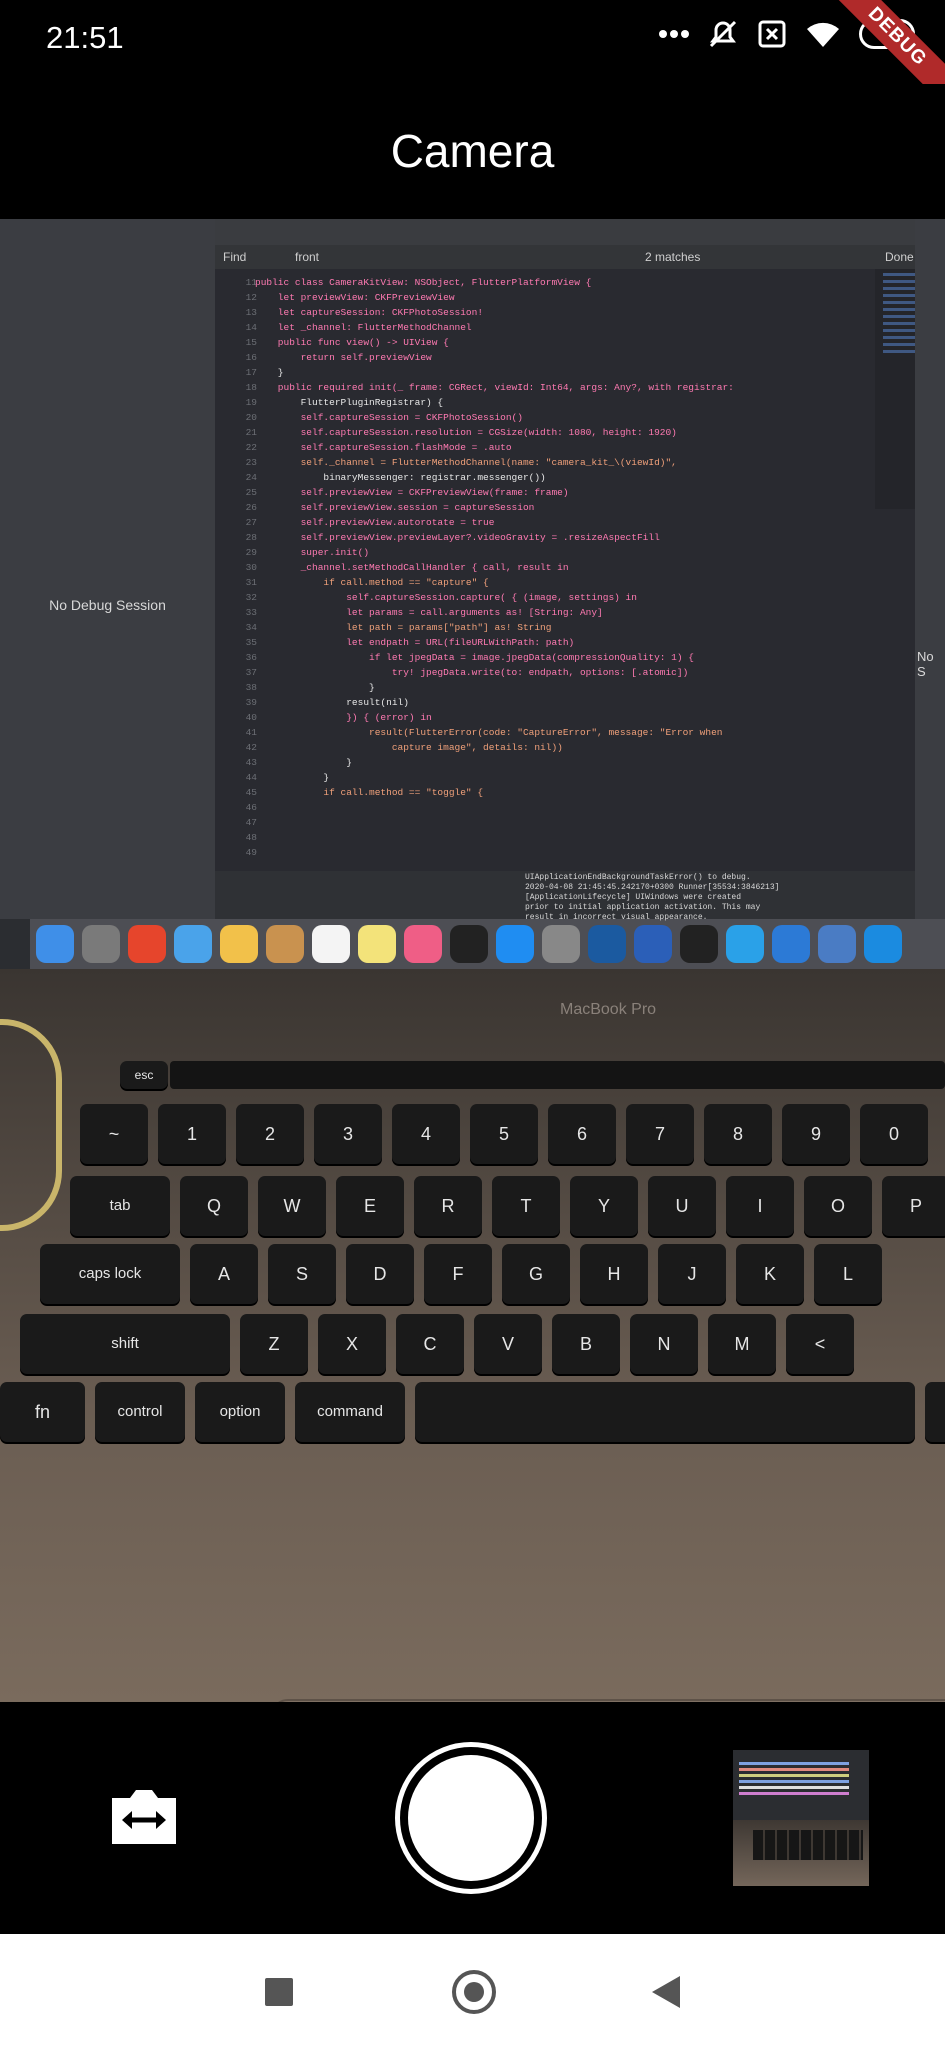 This screenshot has height=2048, width=945. What do you see at coordinates (526, 1206) in the screenshot?
I see `keyboard-key: T` at bounding box center [526, 1206].